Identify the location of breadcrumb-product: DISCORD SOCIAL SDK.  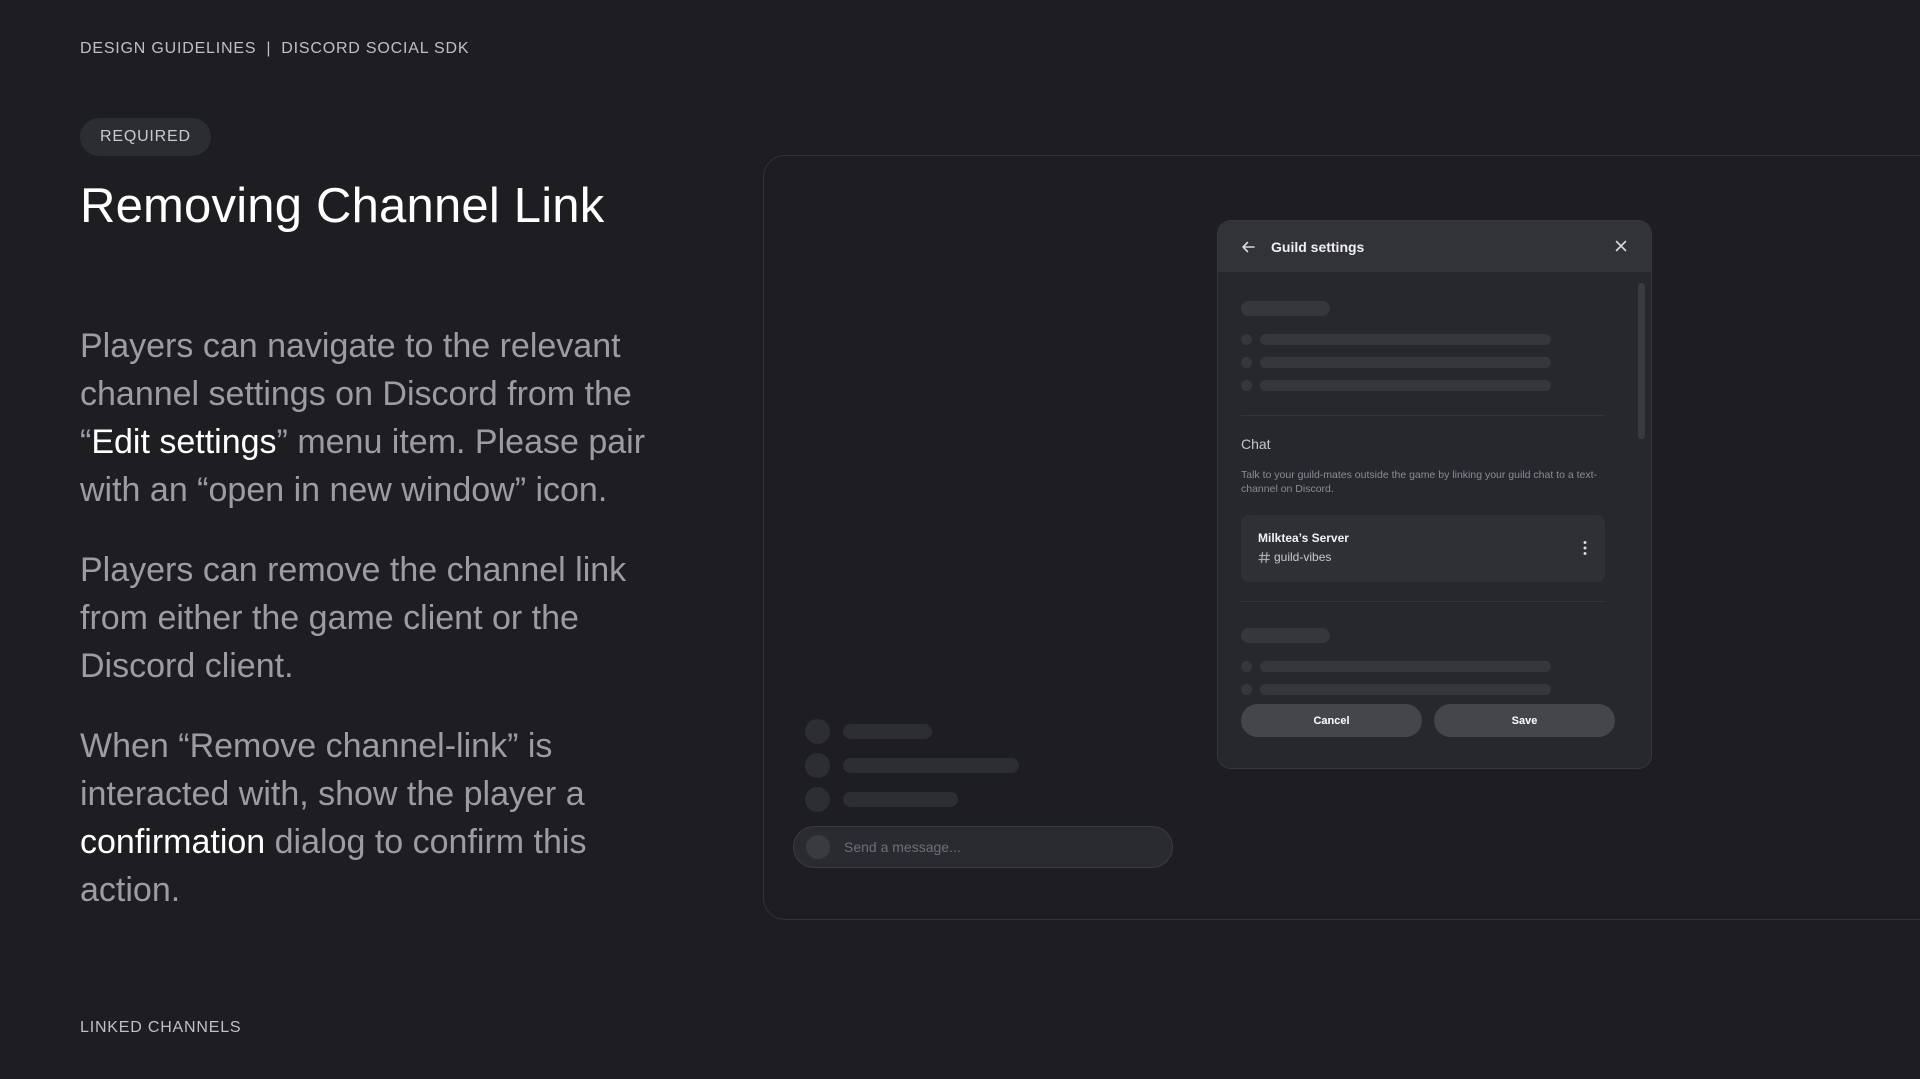
(375, 48).